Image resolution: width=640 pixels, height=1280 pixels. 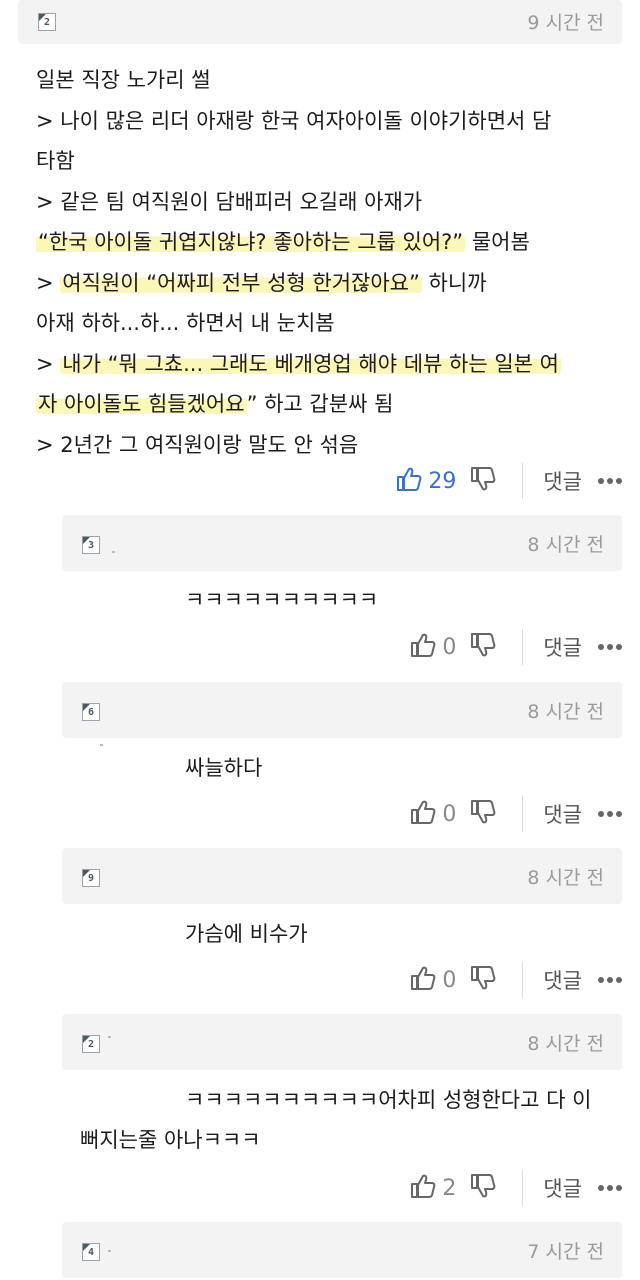 I want to click on reply-meta-bar: 2 8 시간 전, so click(x=342, y=1042).